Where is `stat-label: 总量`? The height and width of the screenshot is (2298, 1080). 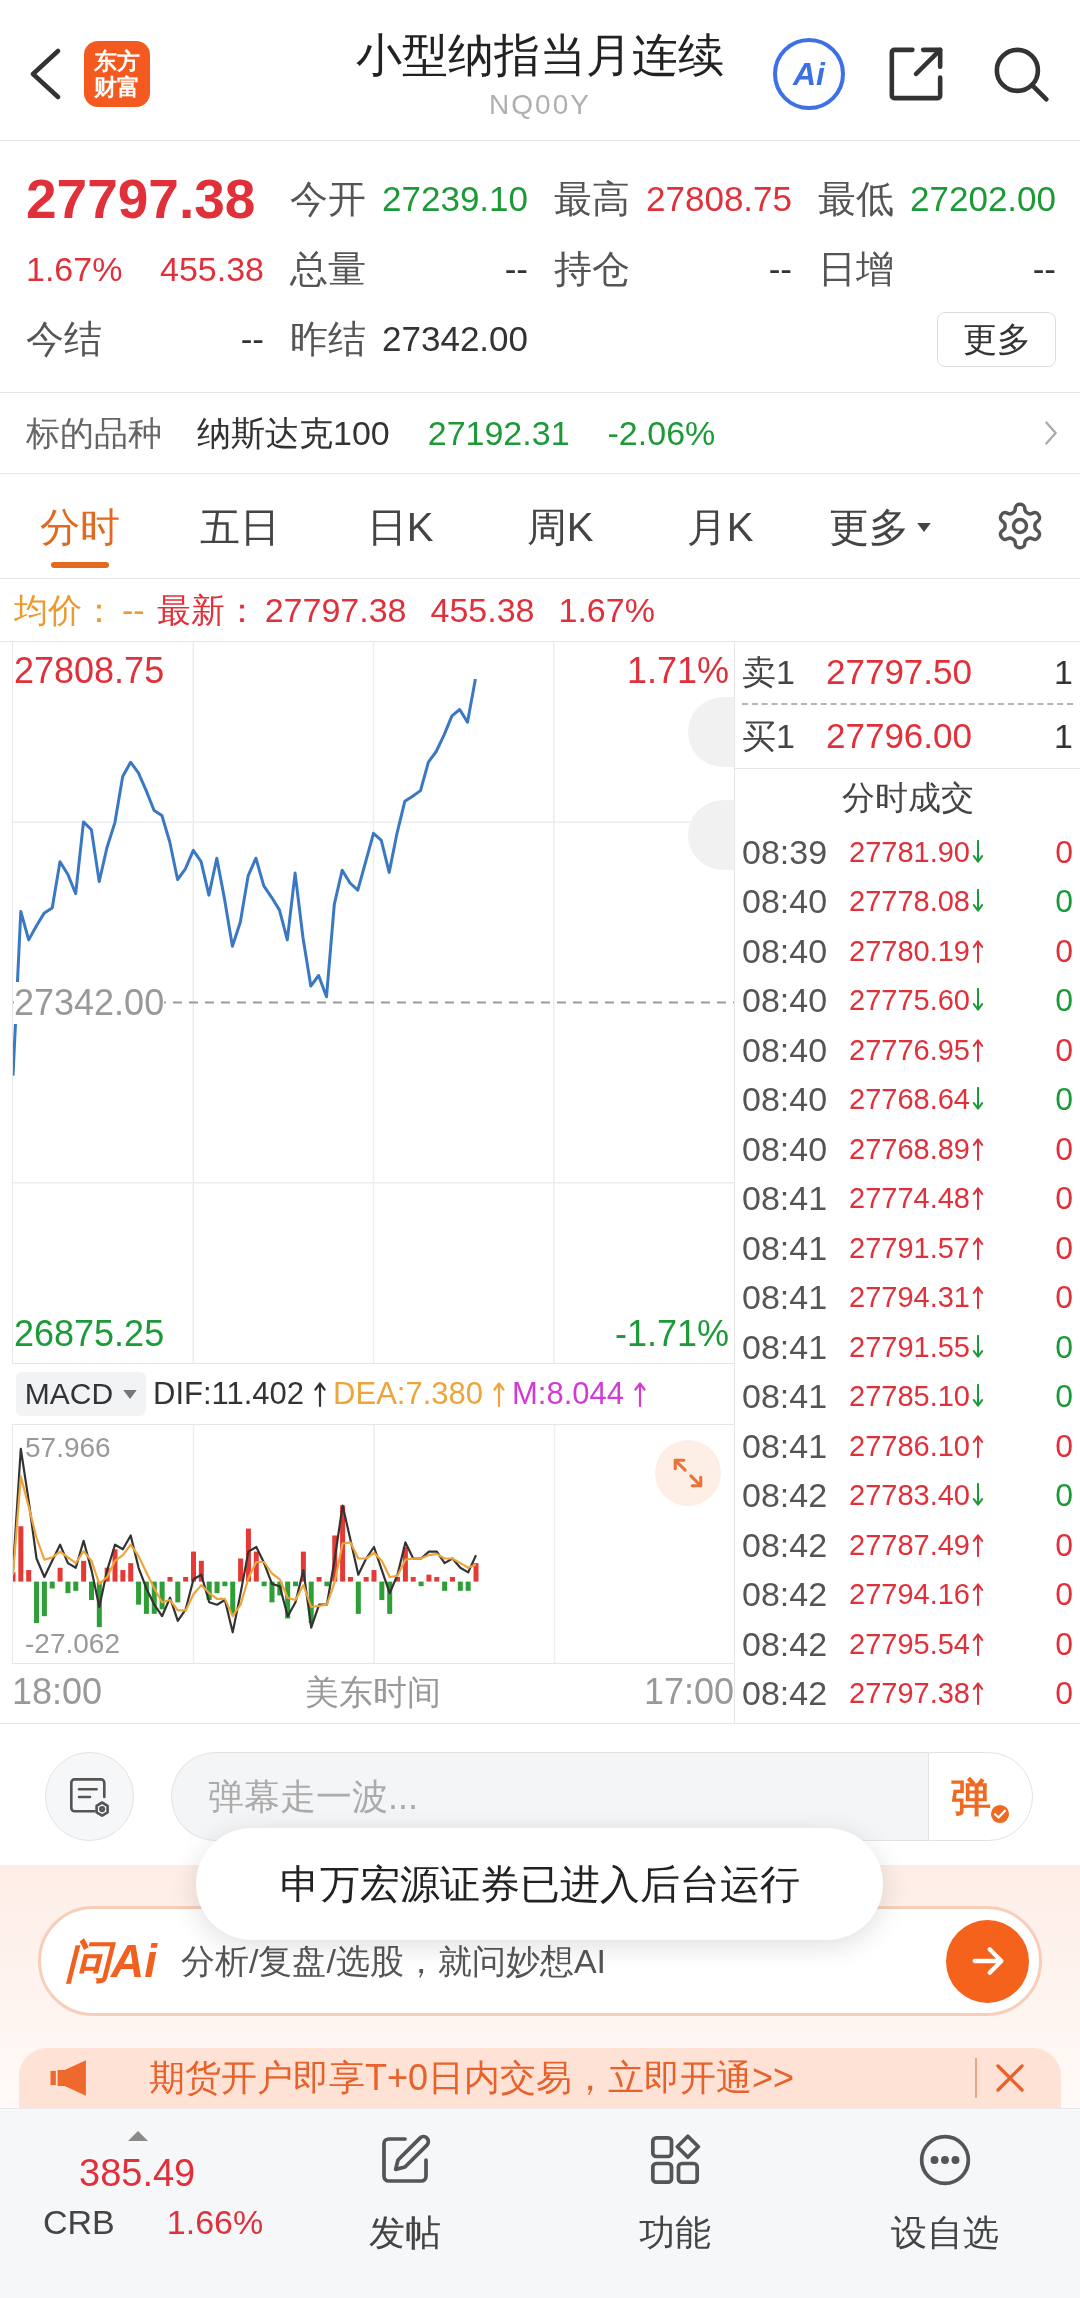 stat-label: 总量 is located at coordinates (328, 269).